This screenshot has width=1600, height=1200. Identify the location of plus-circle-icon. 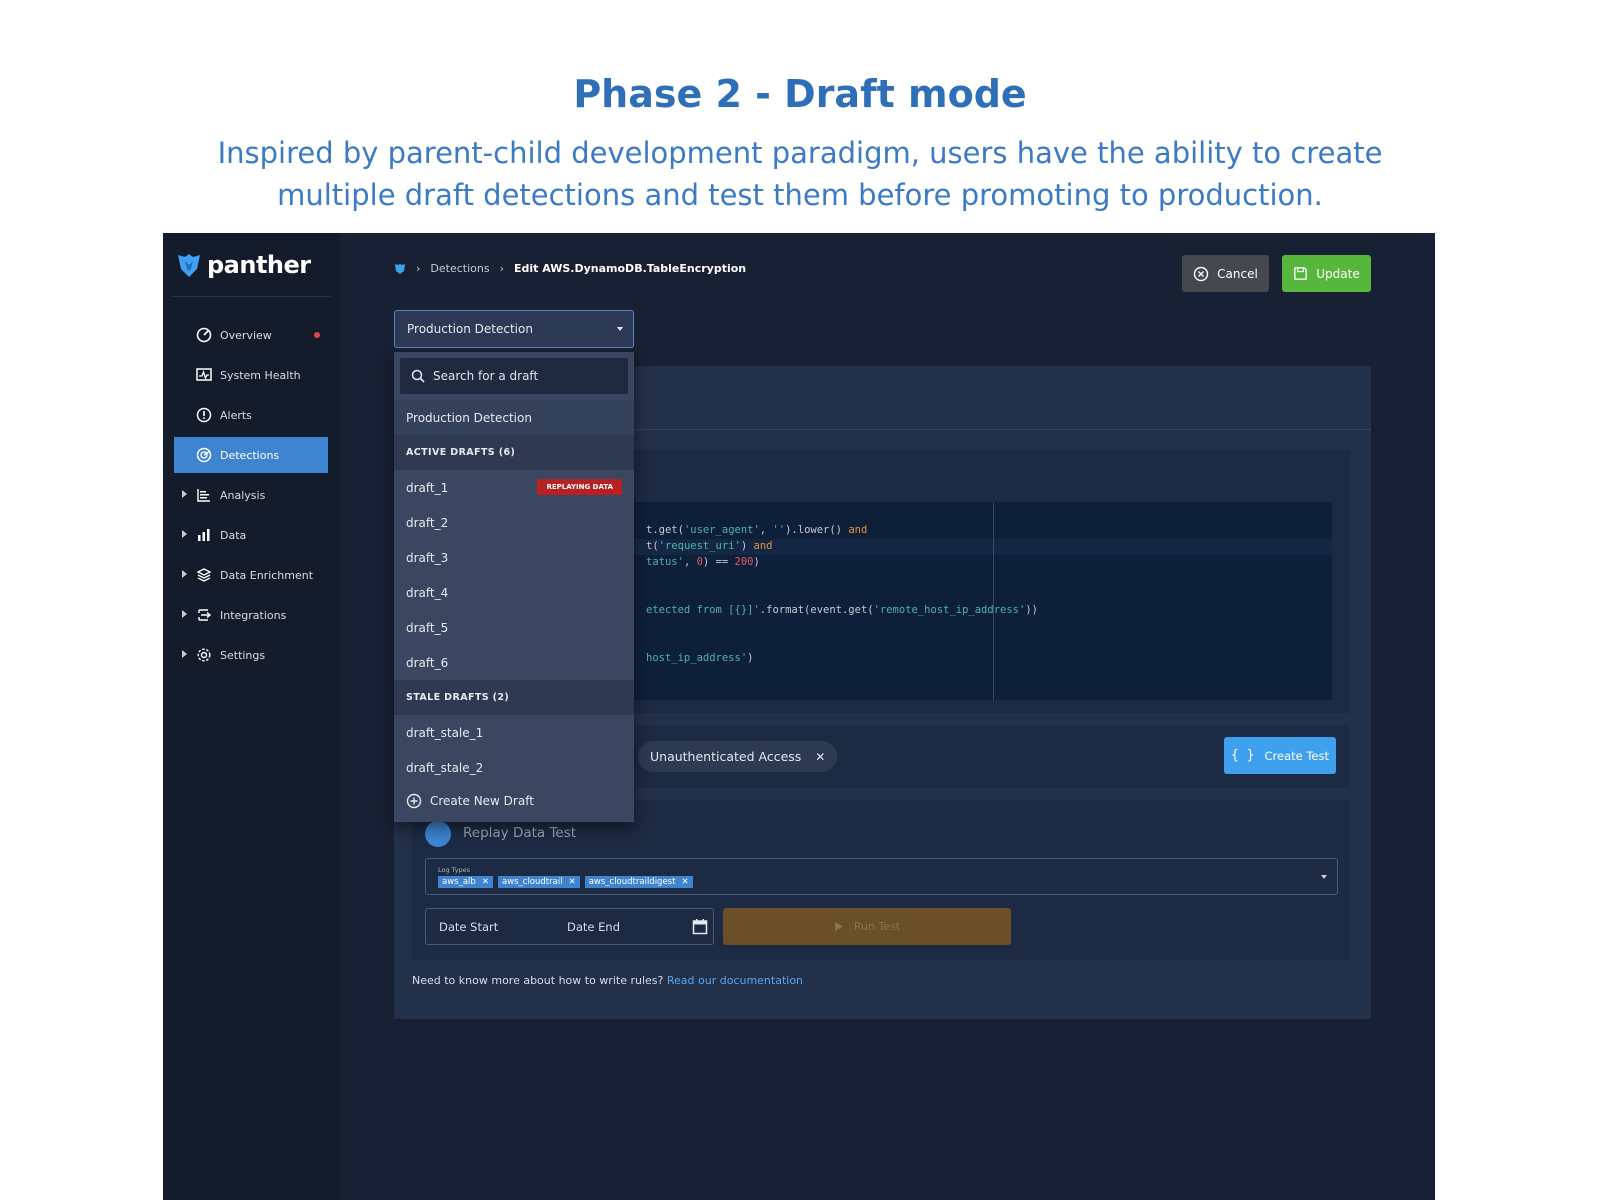
(414, 800).